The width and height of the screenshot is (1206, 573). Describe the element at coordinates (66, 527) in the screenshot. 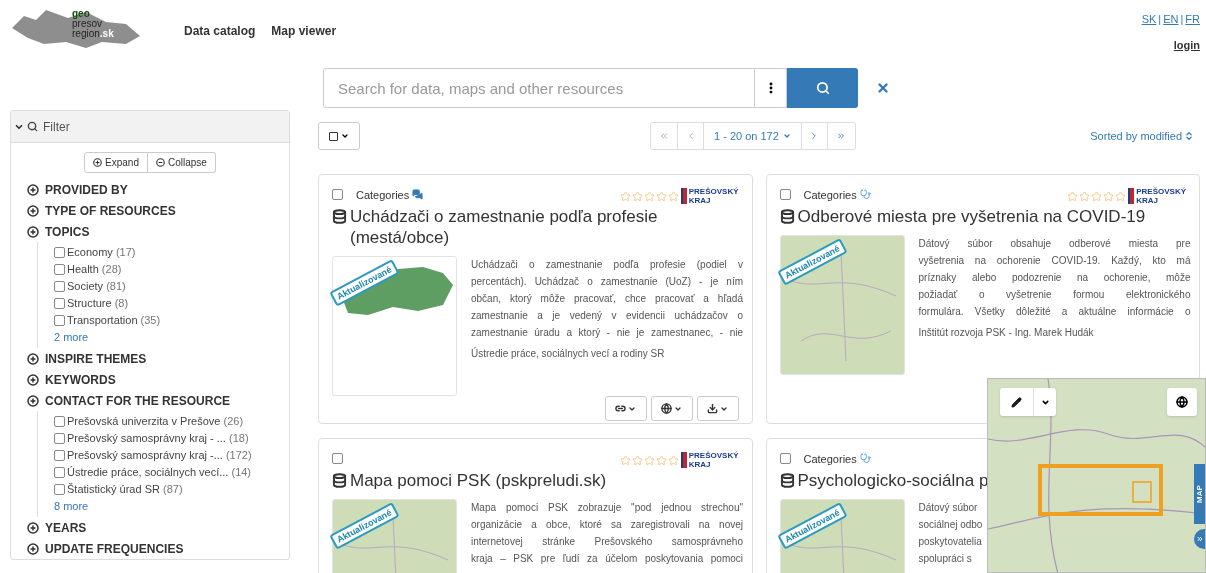

I see `filter-section-heading: YEARS` at that location.